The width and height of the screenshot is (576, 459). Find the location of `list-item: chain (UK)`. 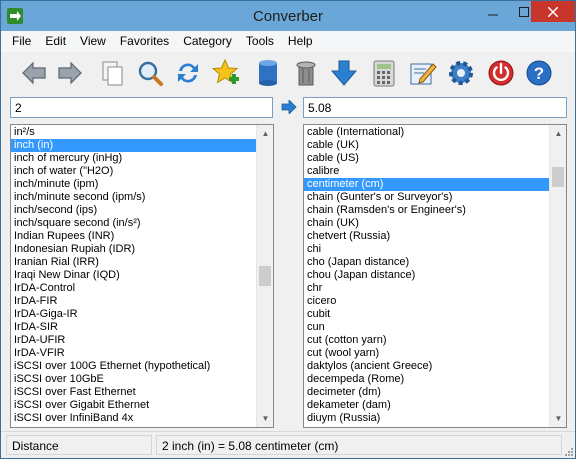

list-item: chain (UK) is located at coordinates (426, 223).